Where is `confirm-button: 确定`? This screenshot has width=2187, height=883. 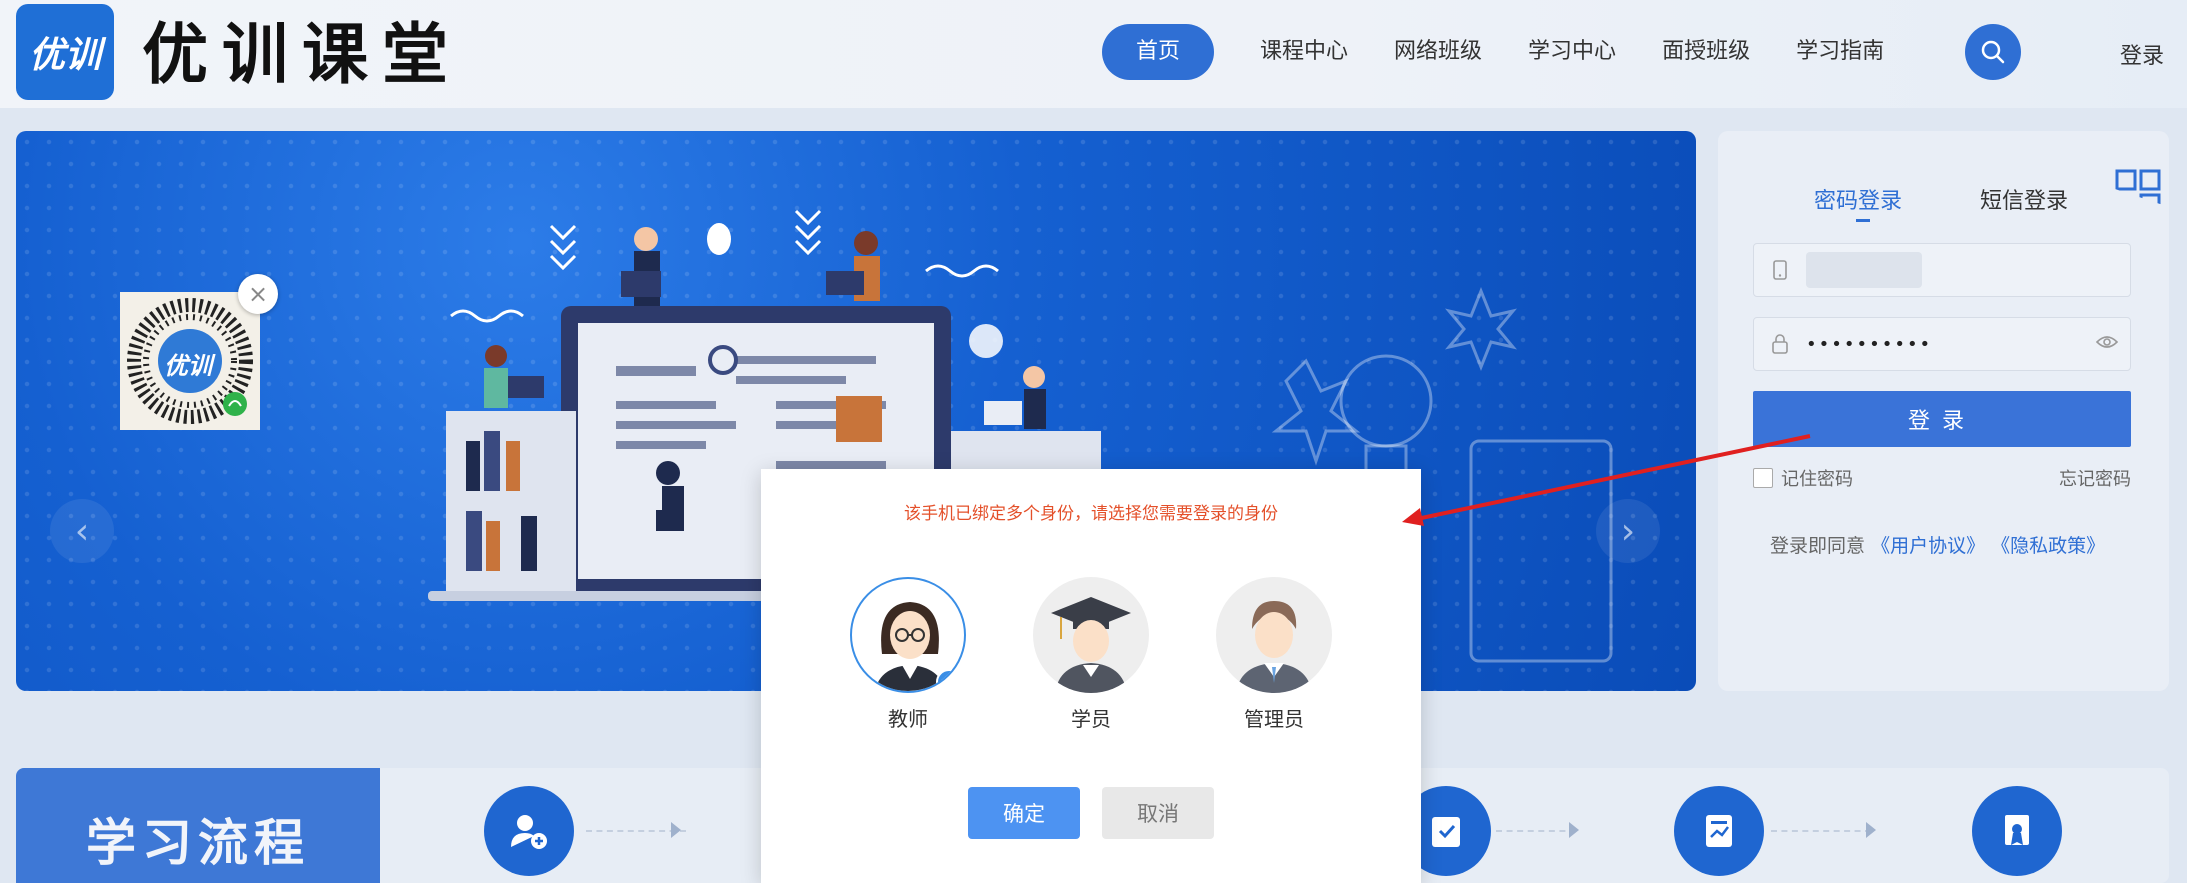
confirm-button: 确定 is located at coordinates (1024, 813).